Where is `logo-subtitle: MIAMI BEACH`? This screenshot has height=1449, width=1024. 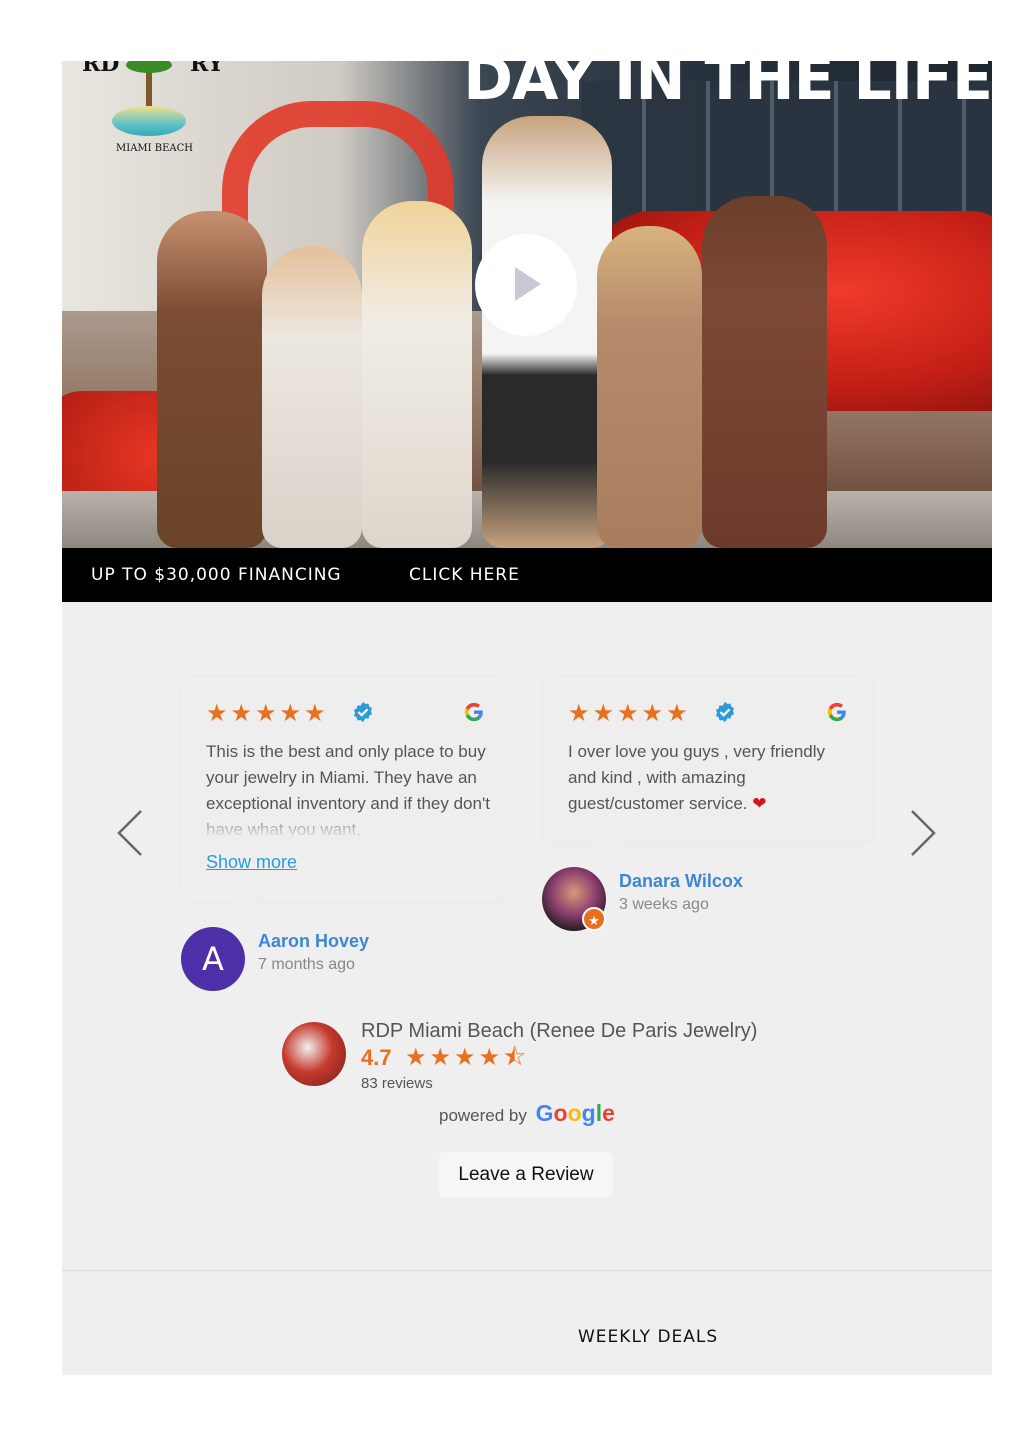 logo-subtitle: MIAMI BEACH is located at coordinates (155, 148).